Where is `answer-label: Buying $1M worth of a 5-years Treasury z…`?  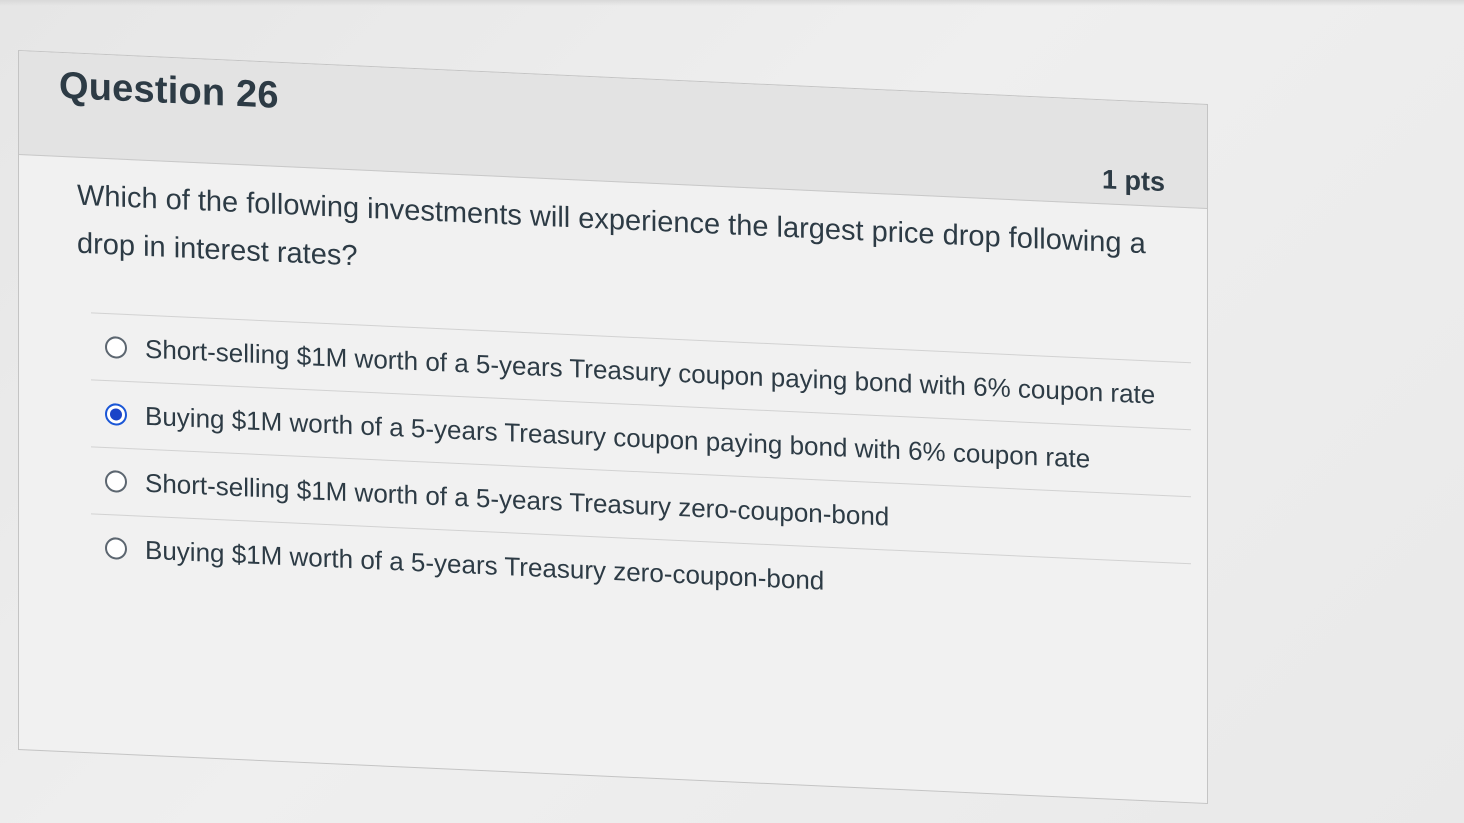
answer-label: Buying $1M worth of a 5-years Treasury z… is located at coordinates (485, 565).